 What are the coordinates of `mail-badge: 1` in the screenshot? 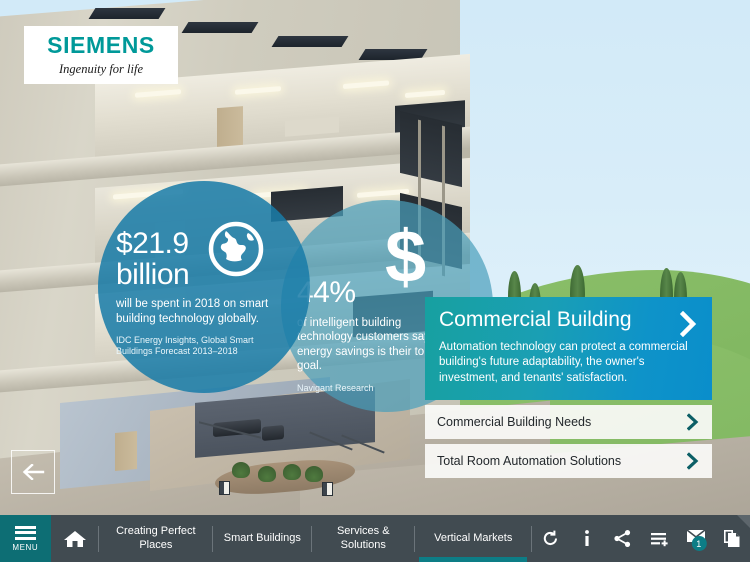 It's located at (699, 543).